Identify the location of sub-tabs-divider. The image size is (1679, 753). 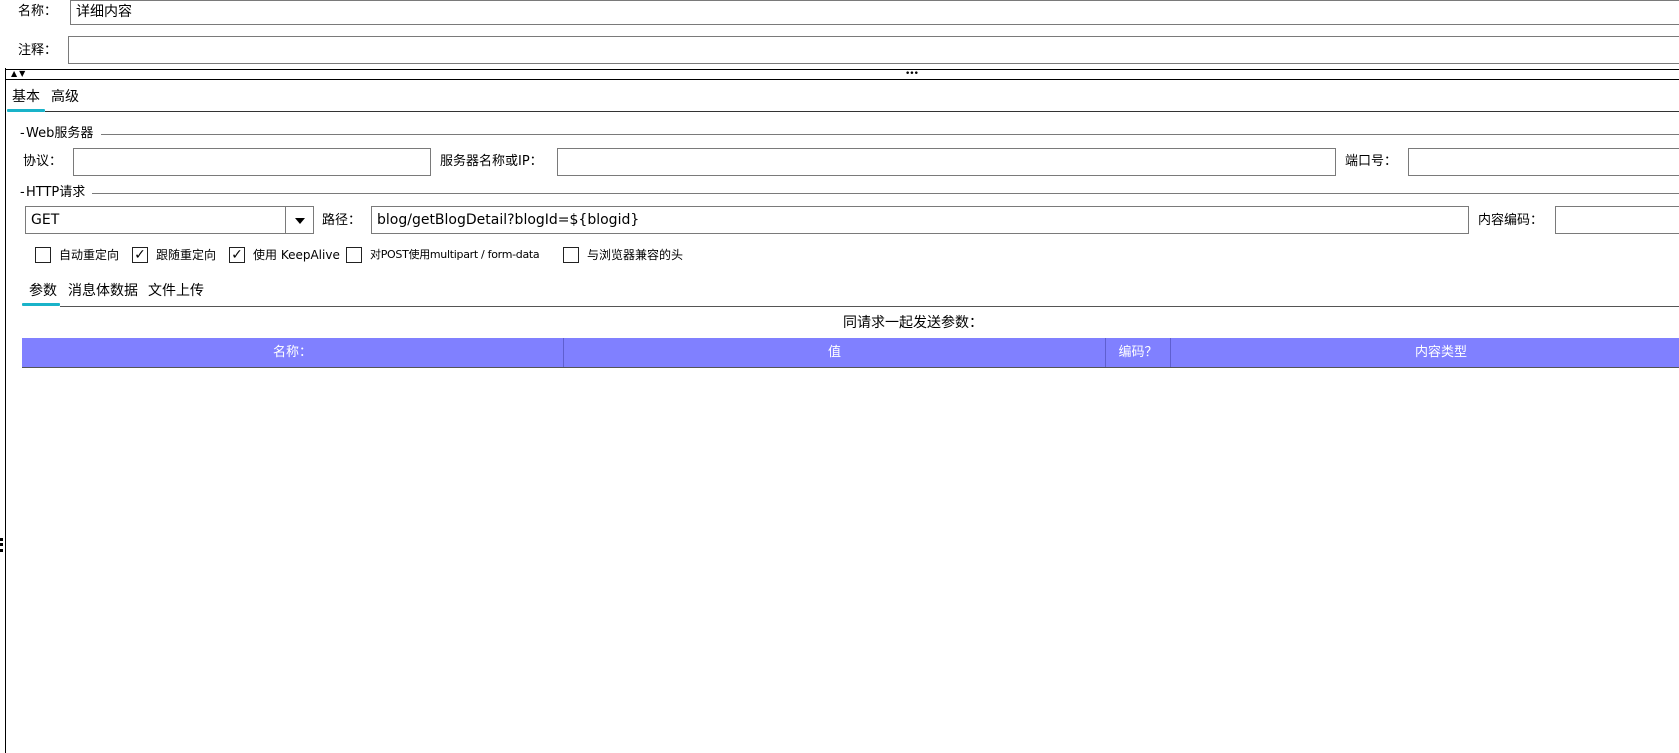
(869, 306).